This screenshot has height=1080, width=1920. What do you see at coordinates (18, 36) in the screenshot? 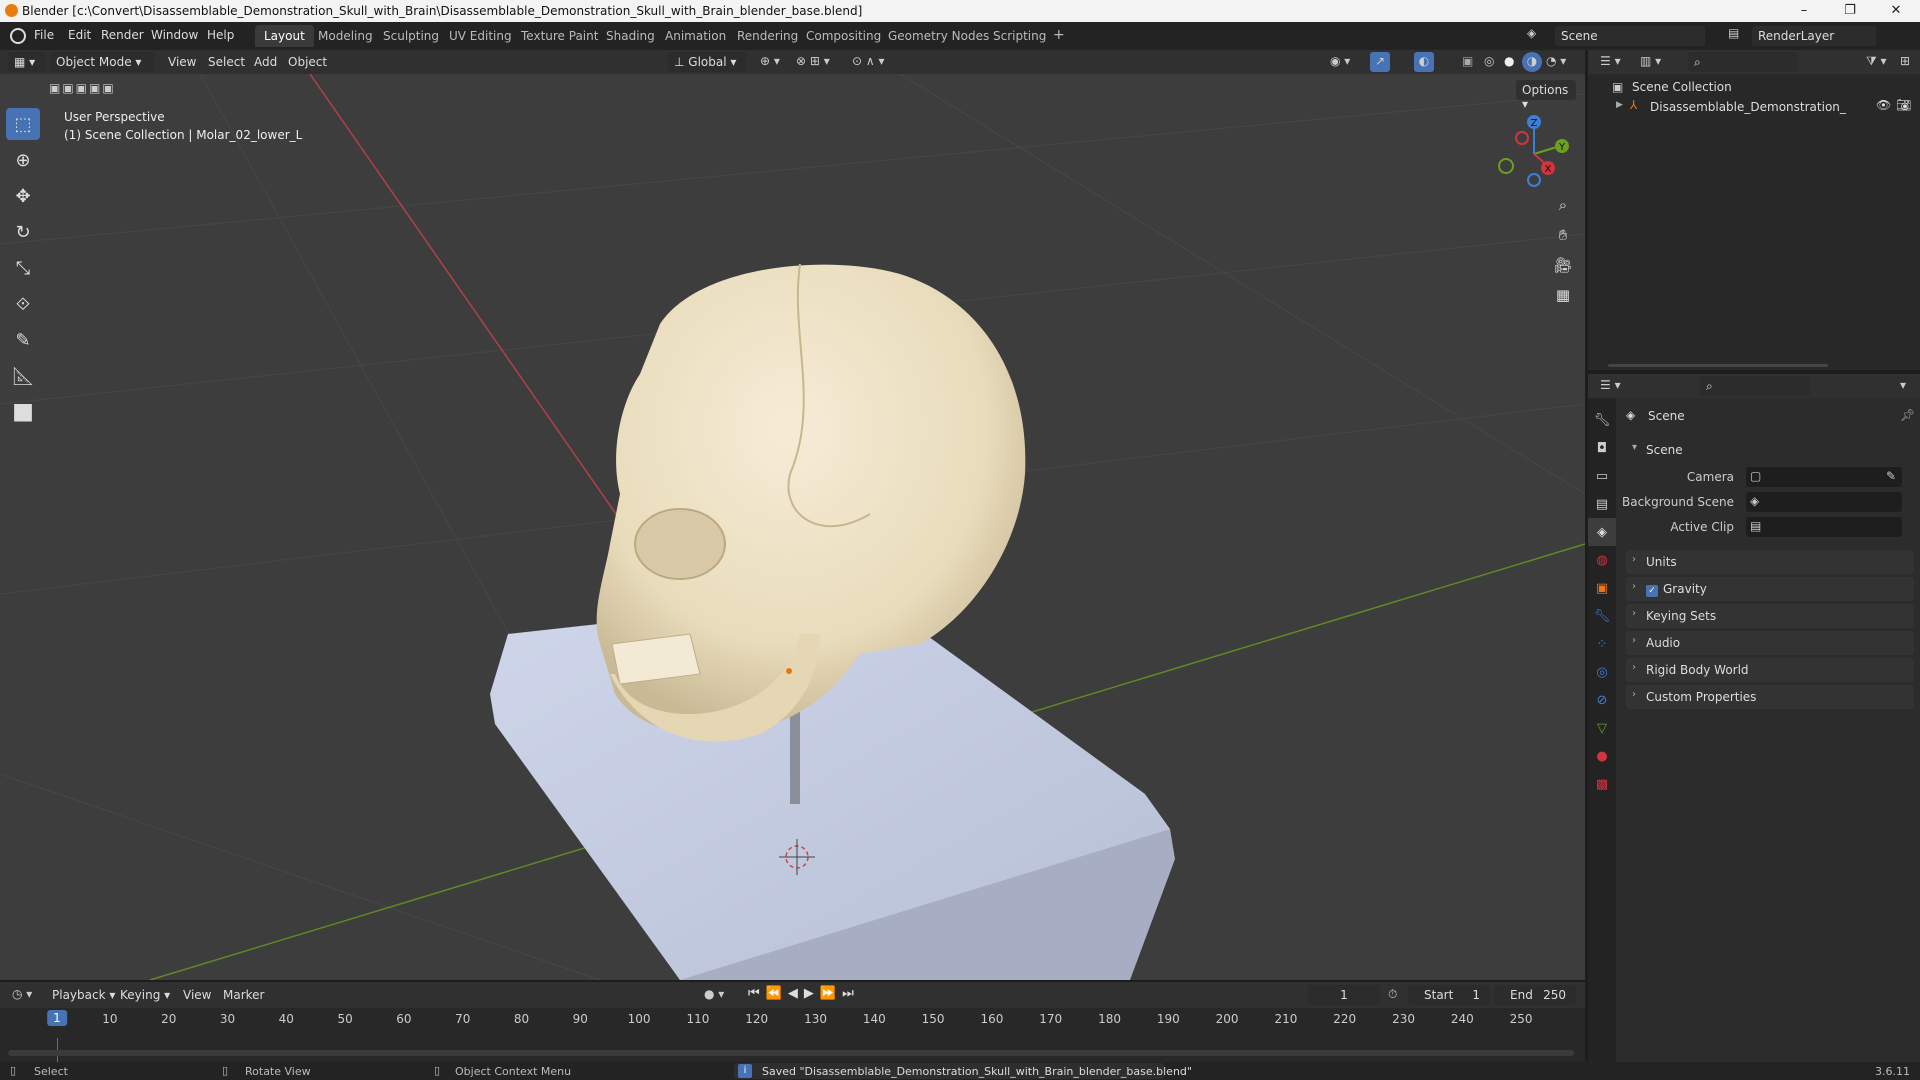
I see `blender-menu-icon` at bounding box center [18, 36].